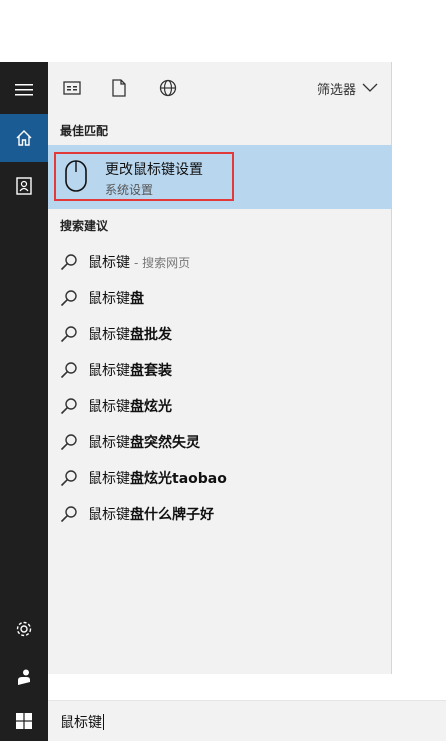 The width and height of the screenshot is (446, 741). What do you see at coordinates (137, 299) in the screenshot?
I see `suggestion-completion: 盘` at bounding box center [137, 299].